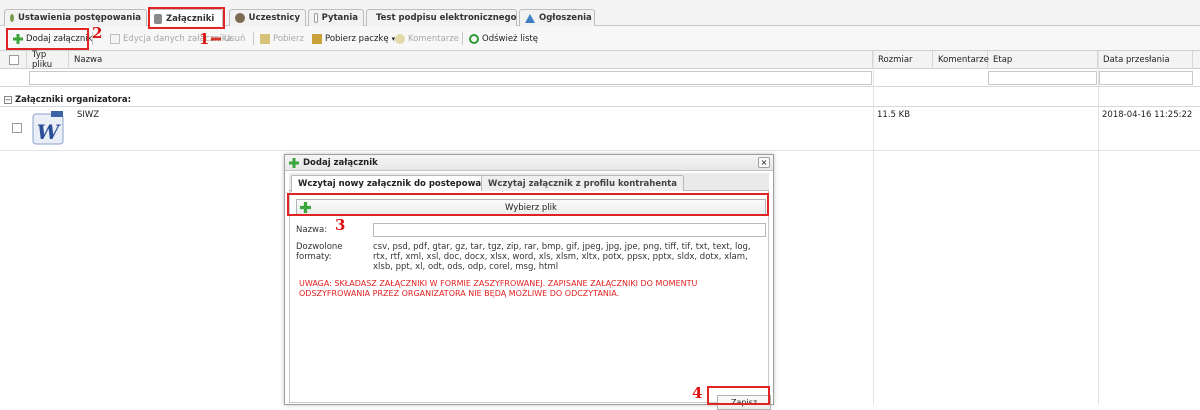 The height and width of the screenshot is (410, 1200). Describe the element at coordinates (204, 39) in the screenshot. I see `annotation-number: 1` at that location.